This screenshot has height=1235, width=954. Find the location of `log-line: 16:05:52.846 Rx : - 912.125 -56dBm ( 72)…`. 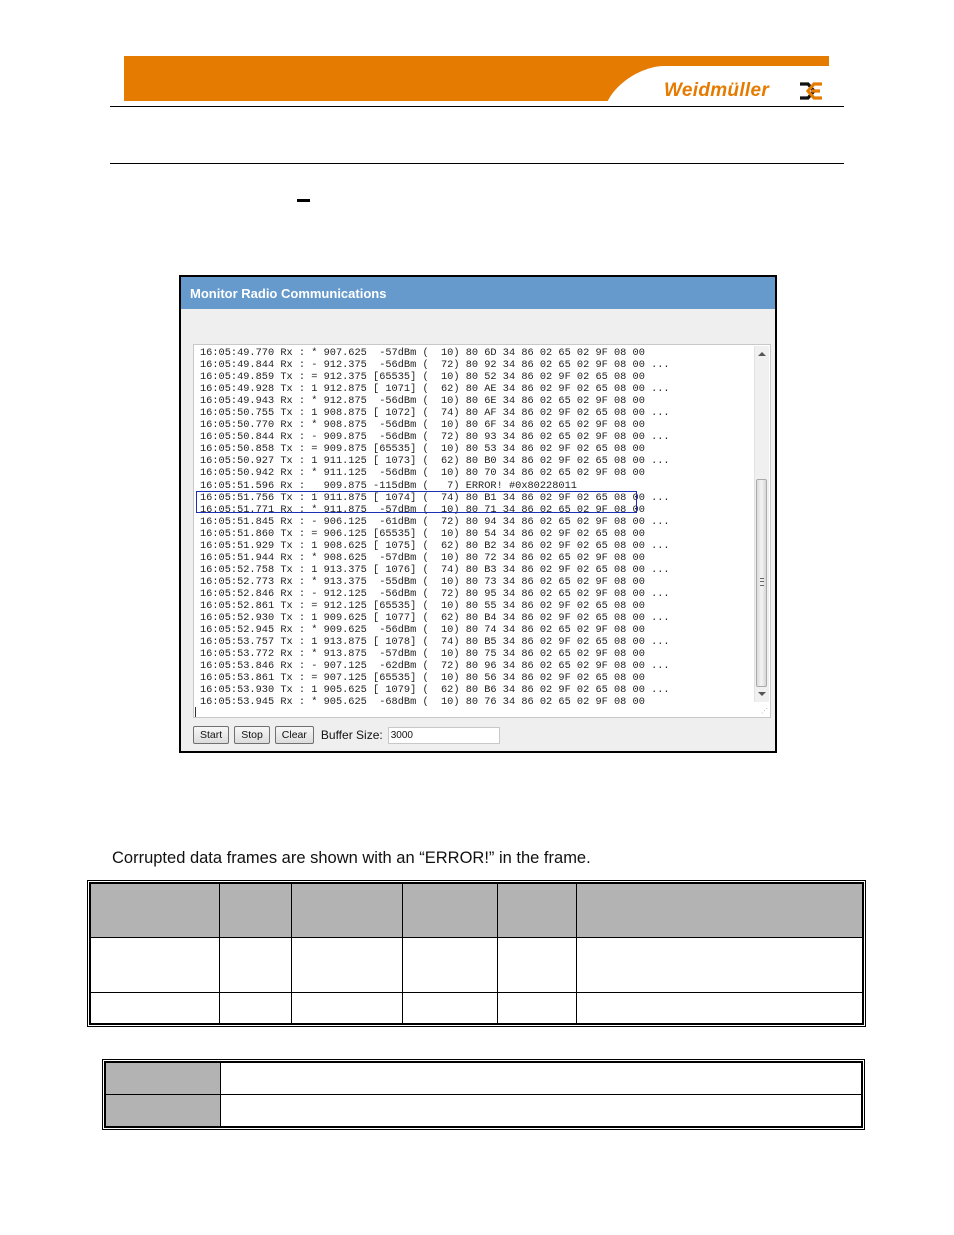

log-line: 16:05:52.846 Rx : - 912.125 -56dBm ( 72)… is located at coordinates (435, 593).